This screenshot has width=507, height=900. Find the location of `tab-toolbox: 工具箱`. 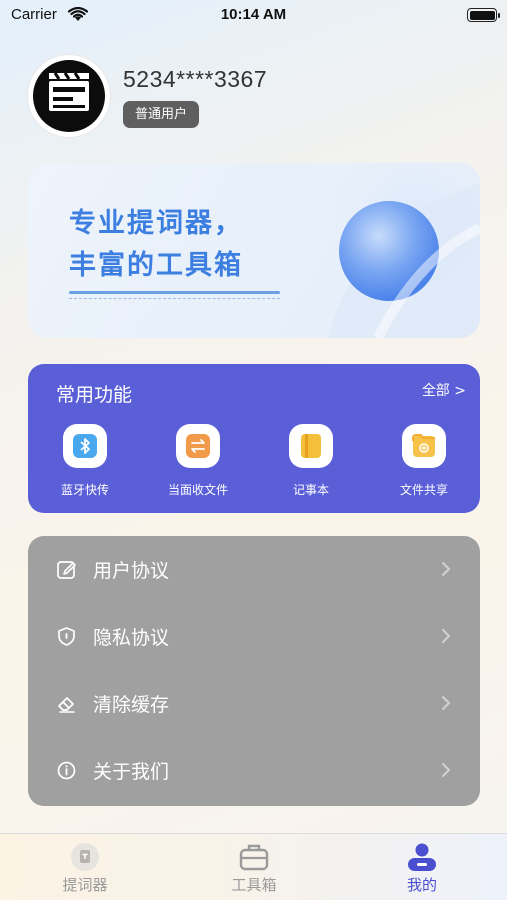

tab-toolbox: 工具箱 is located at coordinates (254, 867).